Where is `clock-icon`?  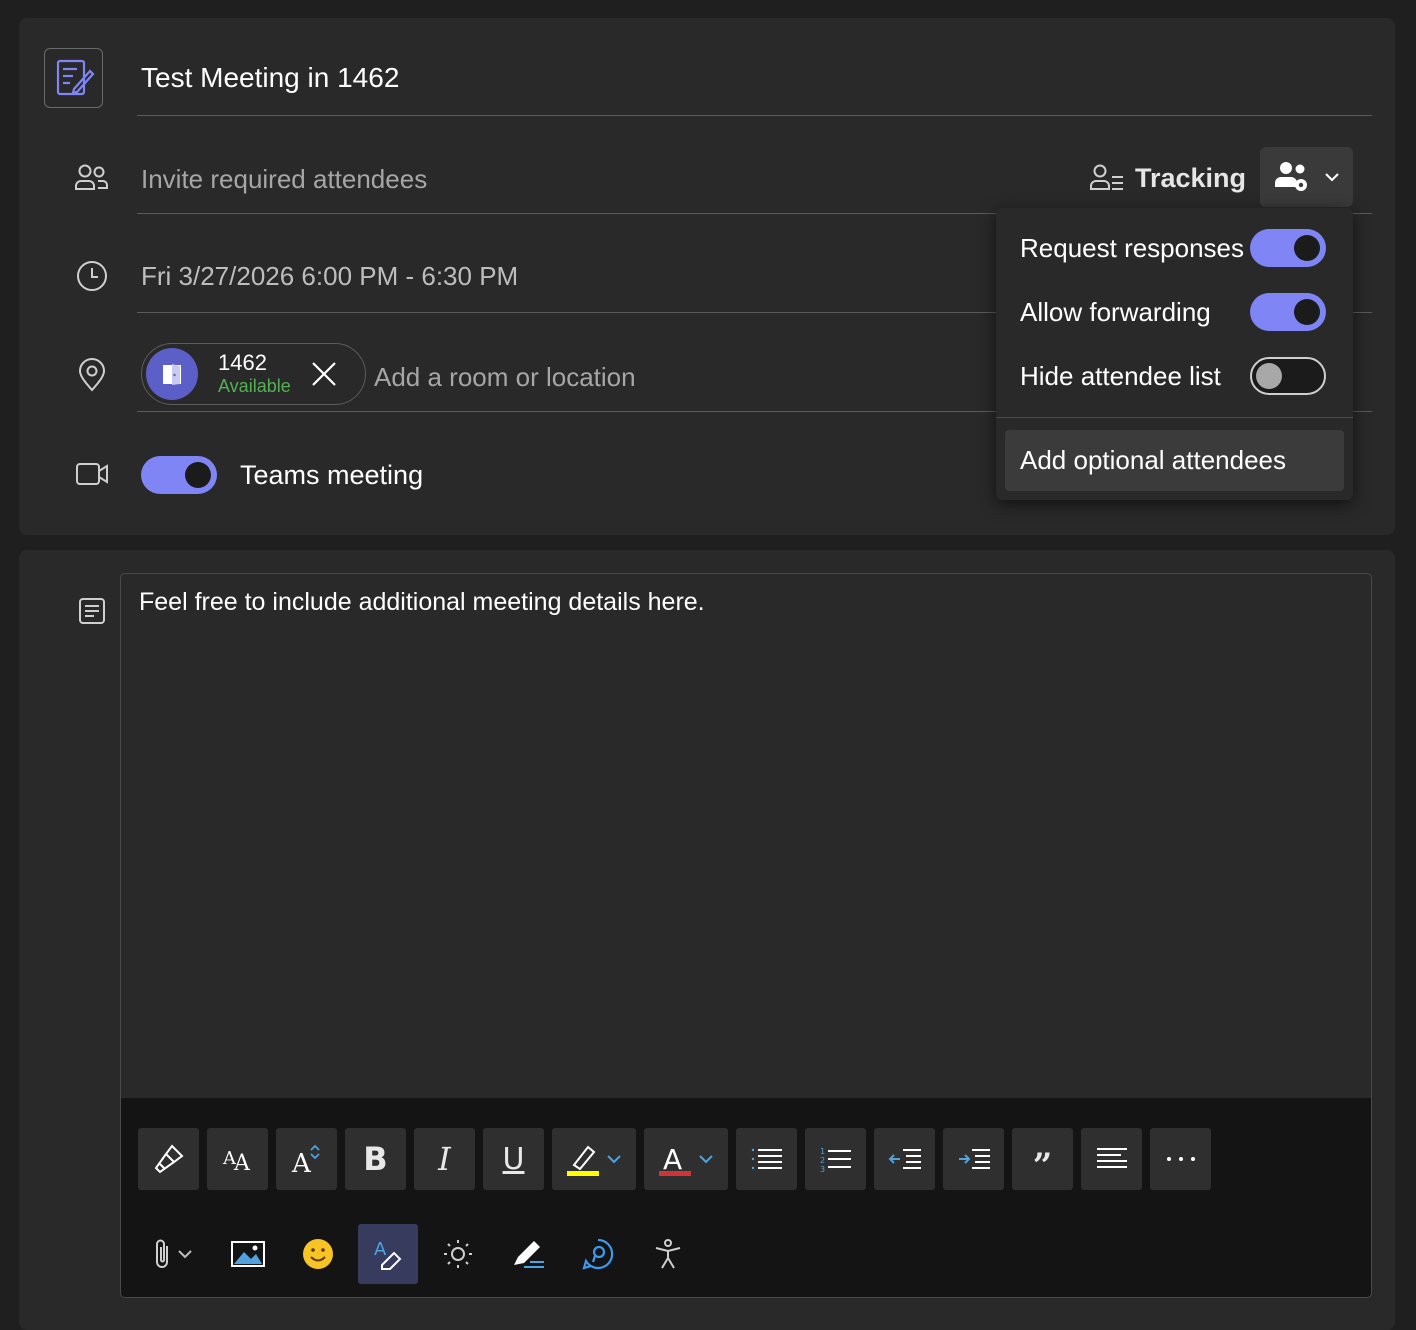 clock-icon is located at coordinates (92, 276).